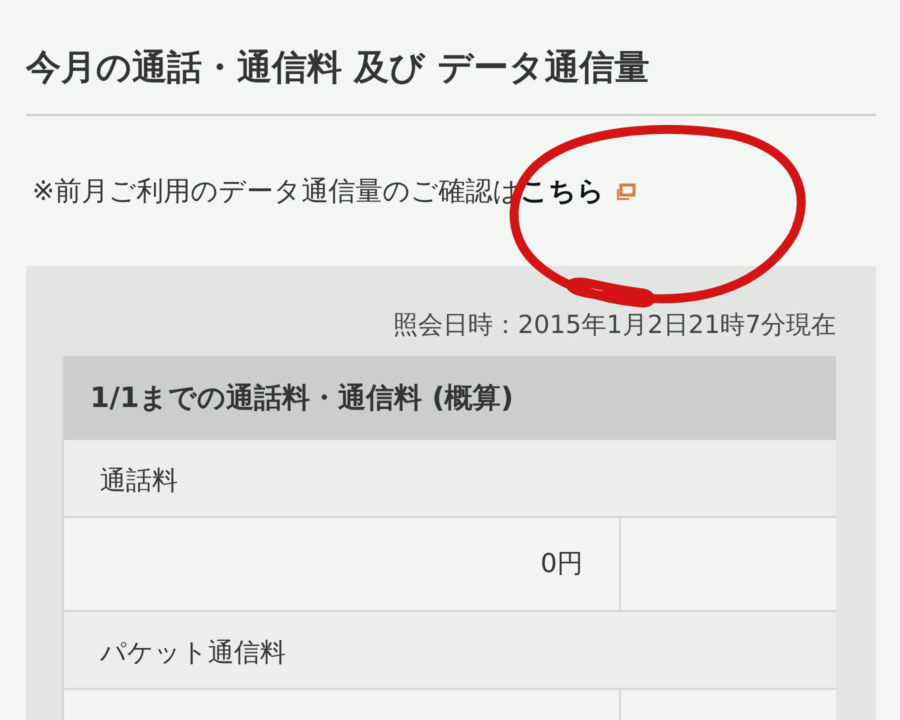 The width and height of the screenshot is (900, 720). I want to click on here-link: こちら, so click(562, 192).